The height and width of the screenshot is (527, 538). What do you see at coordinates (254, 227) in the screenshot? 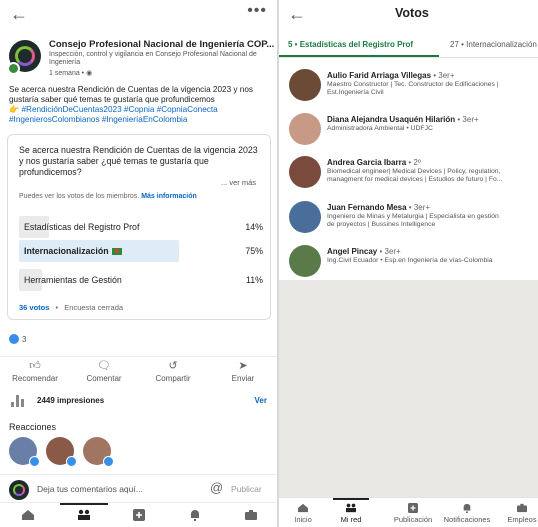
I see `poll-option-percent: 14%` at bounding box center [254, 227].